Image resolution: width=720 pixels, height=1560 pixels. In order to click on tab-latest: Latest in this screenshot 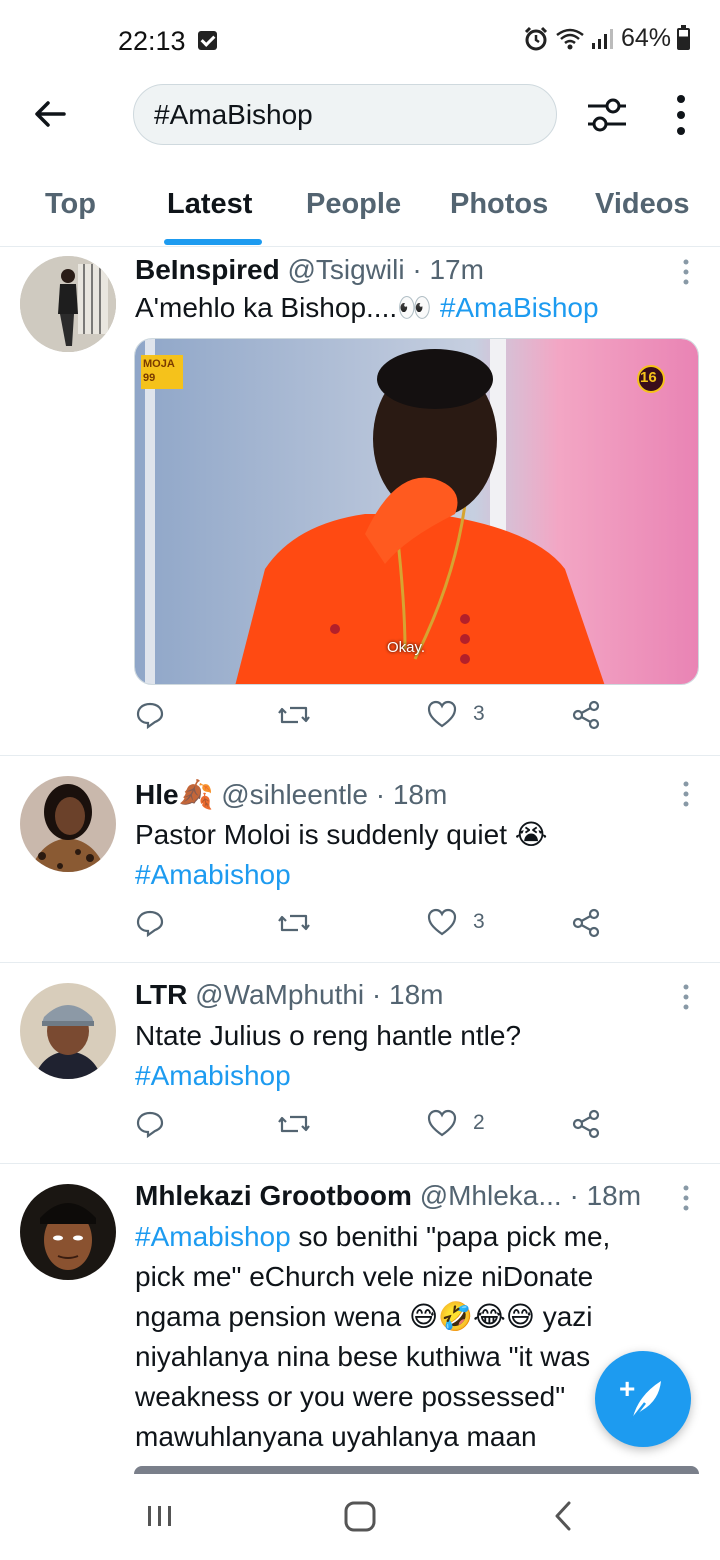, I will do `click(209, 204)`.